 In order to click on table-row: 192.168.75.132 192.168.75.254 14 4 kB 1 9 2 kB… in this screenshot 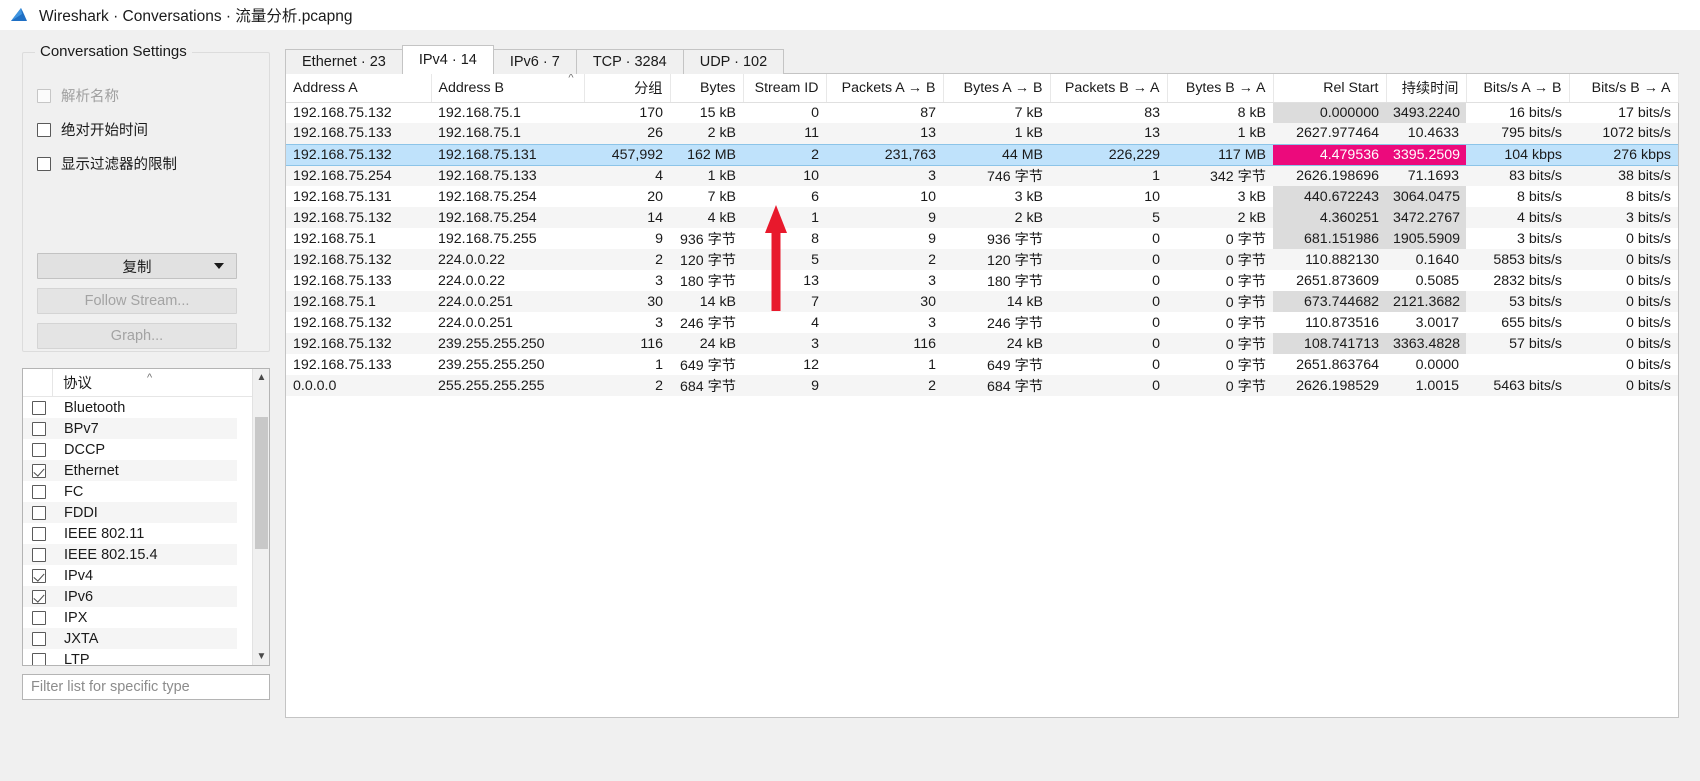, I will do `click(982, 217)`.